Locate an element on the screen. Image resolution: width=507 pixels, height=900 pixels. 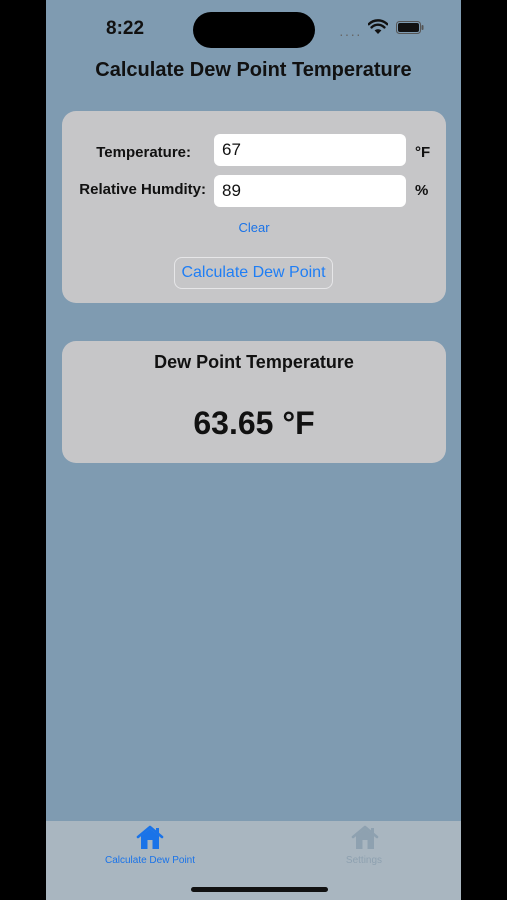
humidity-label: Relative Humdity: is located at coordinates (142, 189).